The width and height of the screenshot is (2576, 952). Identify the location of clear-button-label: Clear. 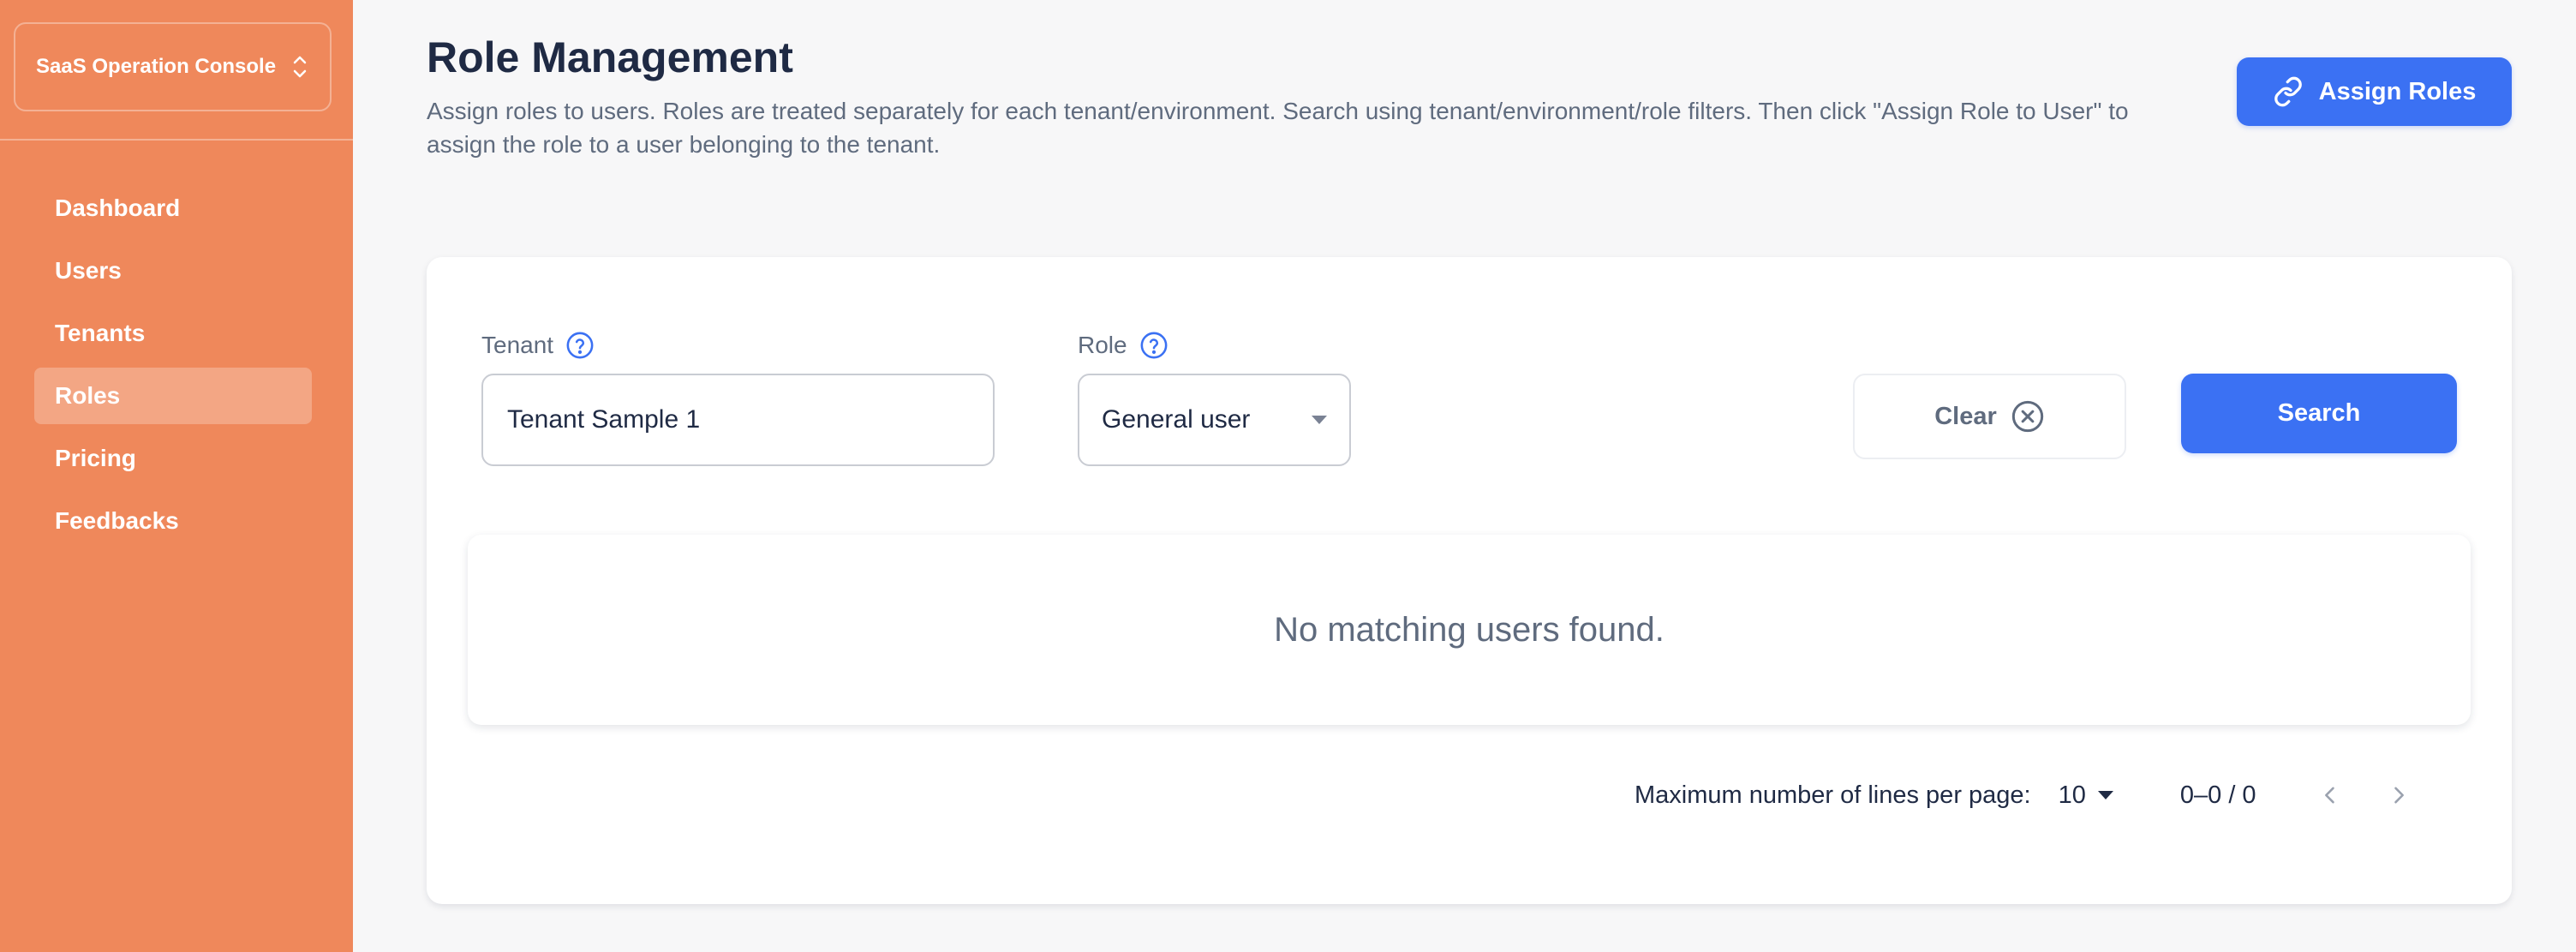
(1965, 416).